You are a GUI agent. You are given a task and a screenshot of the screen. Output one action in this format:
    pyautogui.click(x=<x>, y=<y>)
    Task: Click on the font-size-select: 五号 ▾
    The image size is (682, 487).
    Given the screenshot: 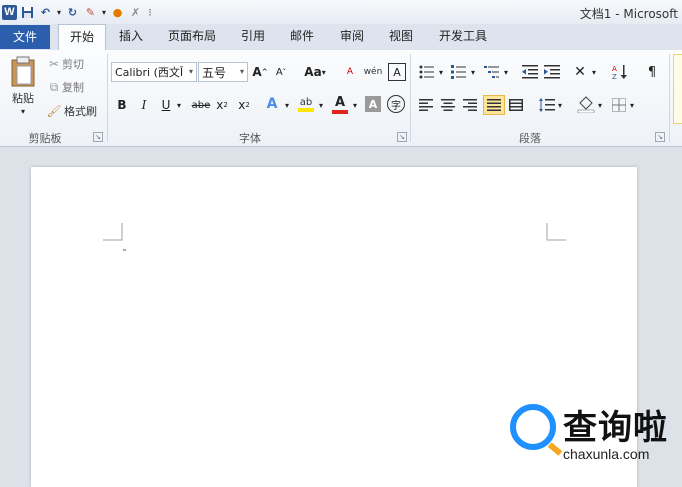 What is the action you would take?
    pyautogui.click(x=223, y=72)
    